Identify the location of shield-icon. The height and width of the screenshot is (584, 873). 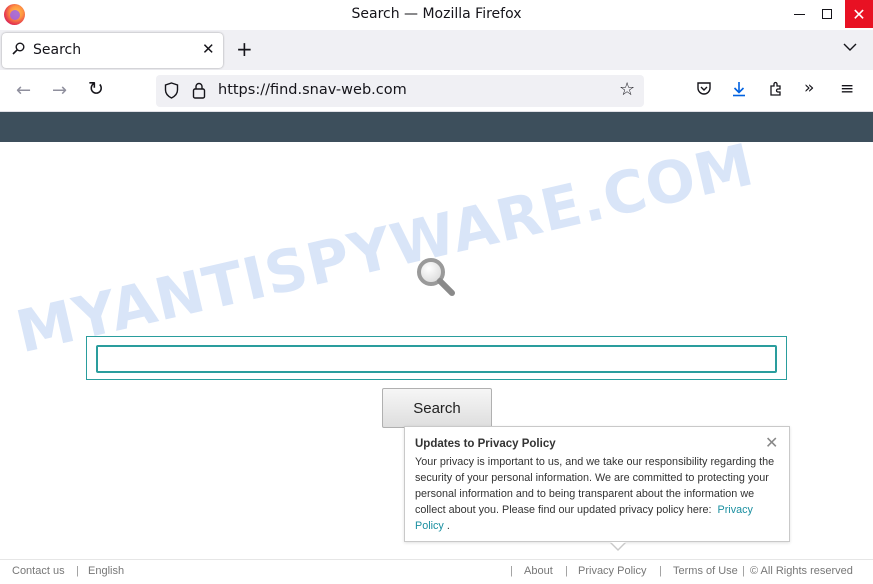
(171, 90).